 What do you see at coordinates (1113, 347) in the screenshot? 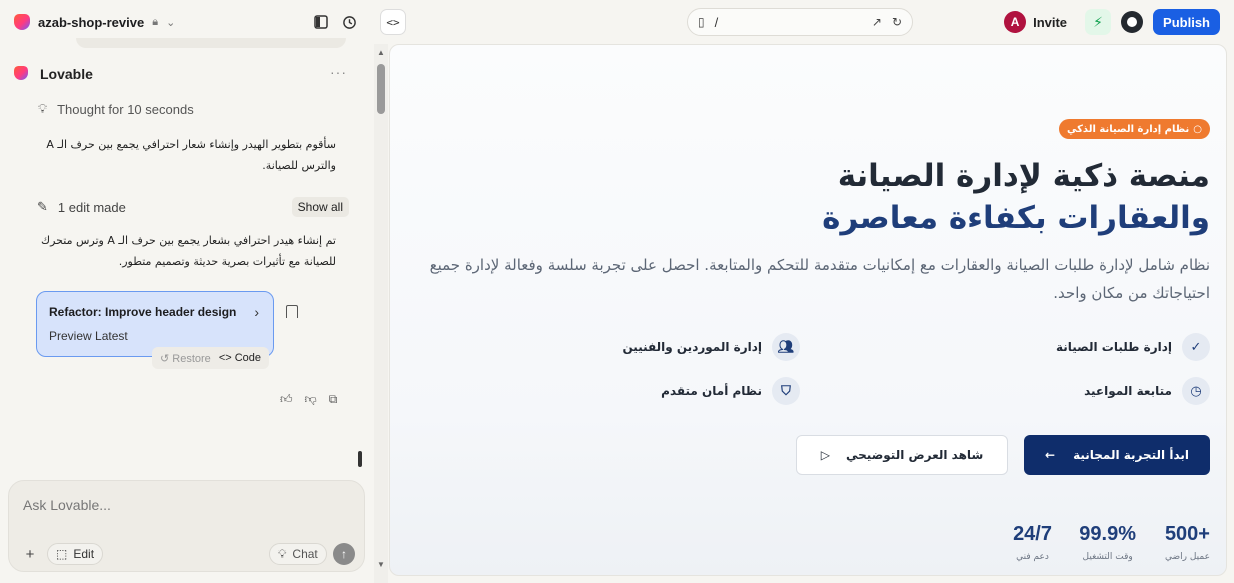
I see `feature-label: إدارة طلبات الصيانة` at bounding box center [1113, 347].